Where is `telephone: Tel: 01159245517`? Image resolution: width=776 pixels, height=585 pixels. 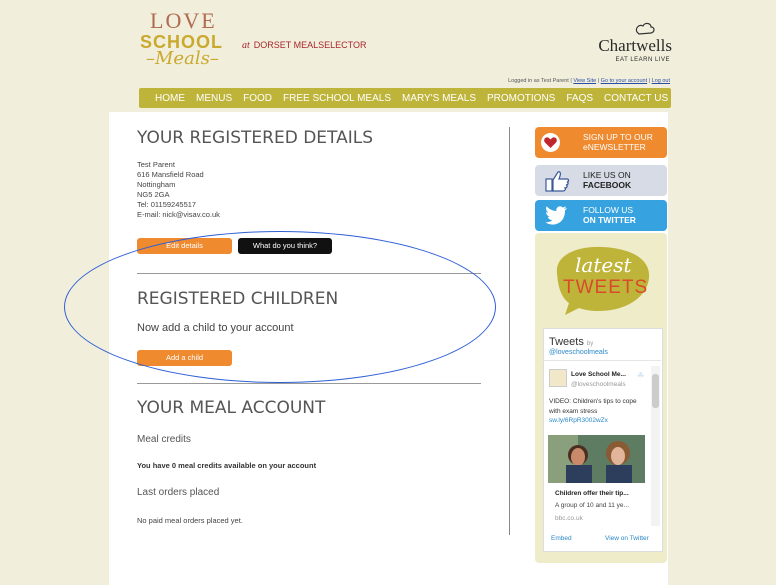
telephone: Tel: 01159245517 is located at coordinates (167, 204).